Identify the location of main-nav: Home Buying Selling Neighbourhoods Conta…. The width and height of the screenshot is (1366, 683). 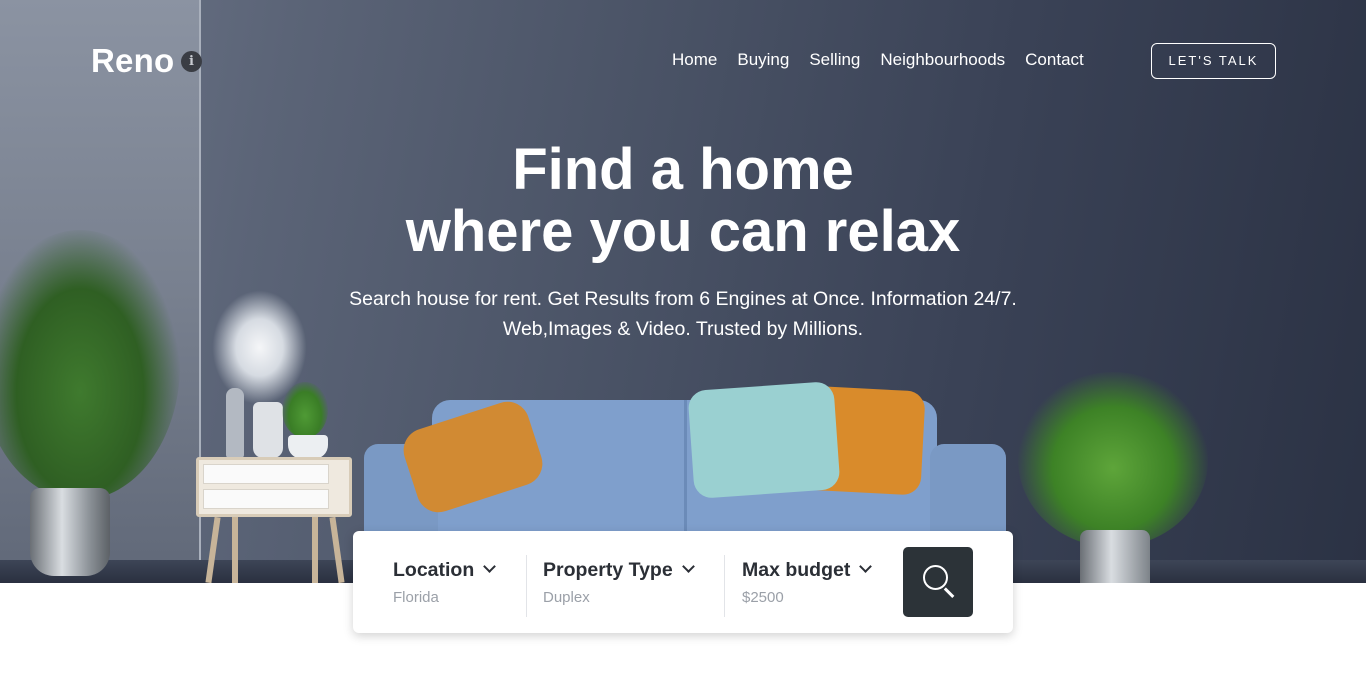
(878, 60).